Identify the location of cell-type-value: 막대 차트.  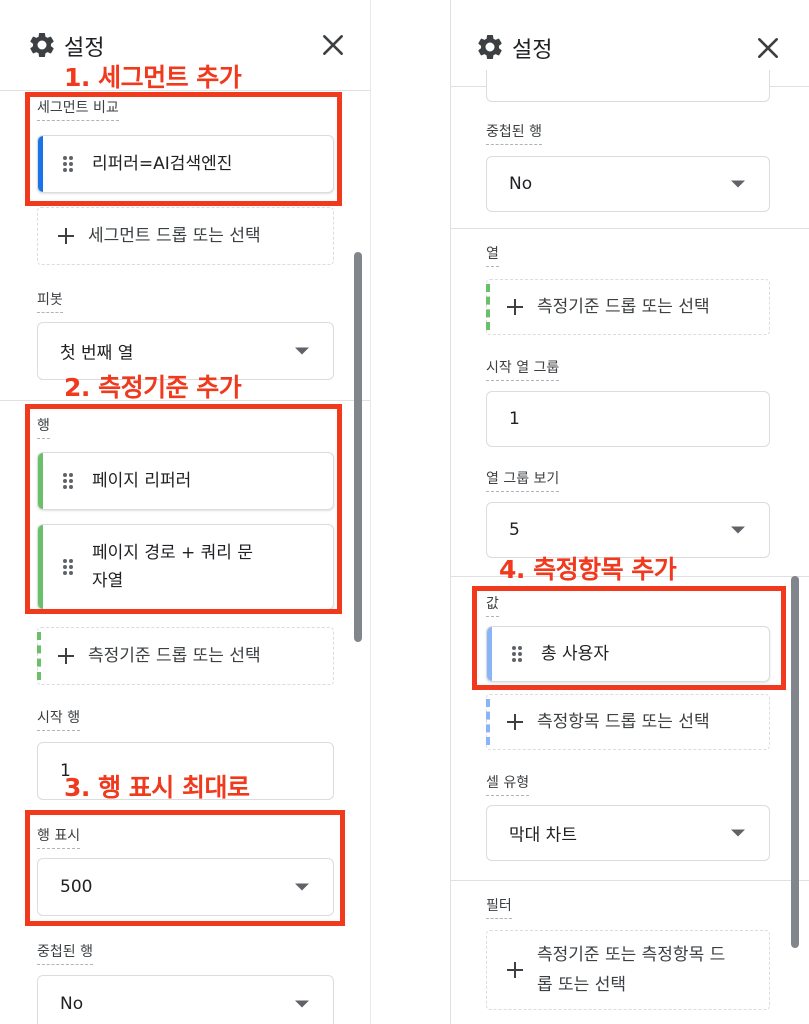
(543, 835).